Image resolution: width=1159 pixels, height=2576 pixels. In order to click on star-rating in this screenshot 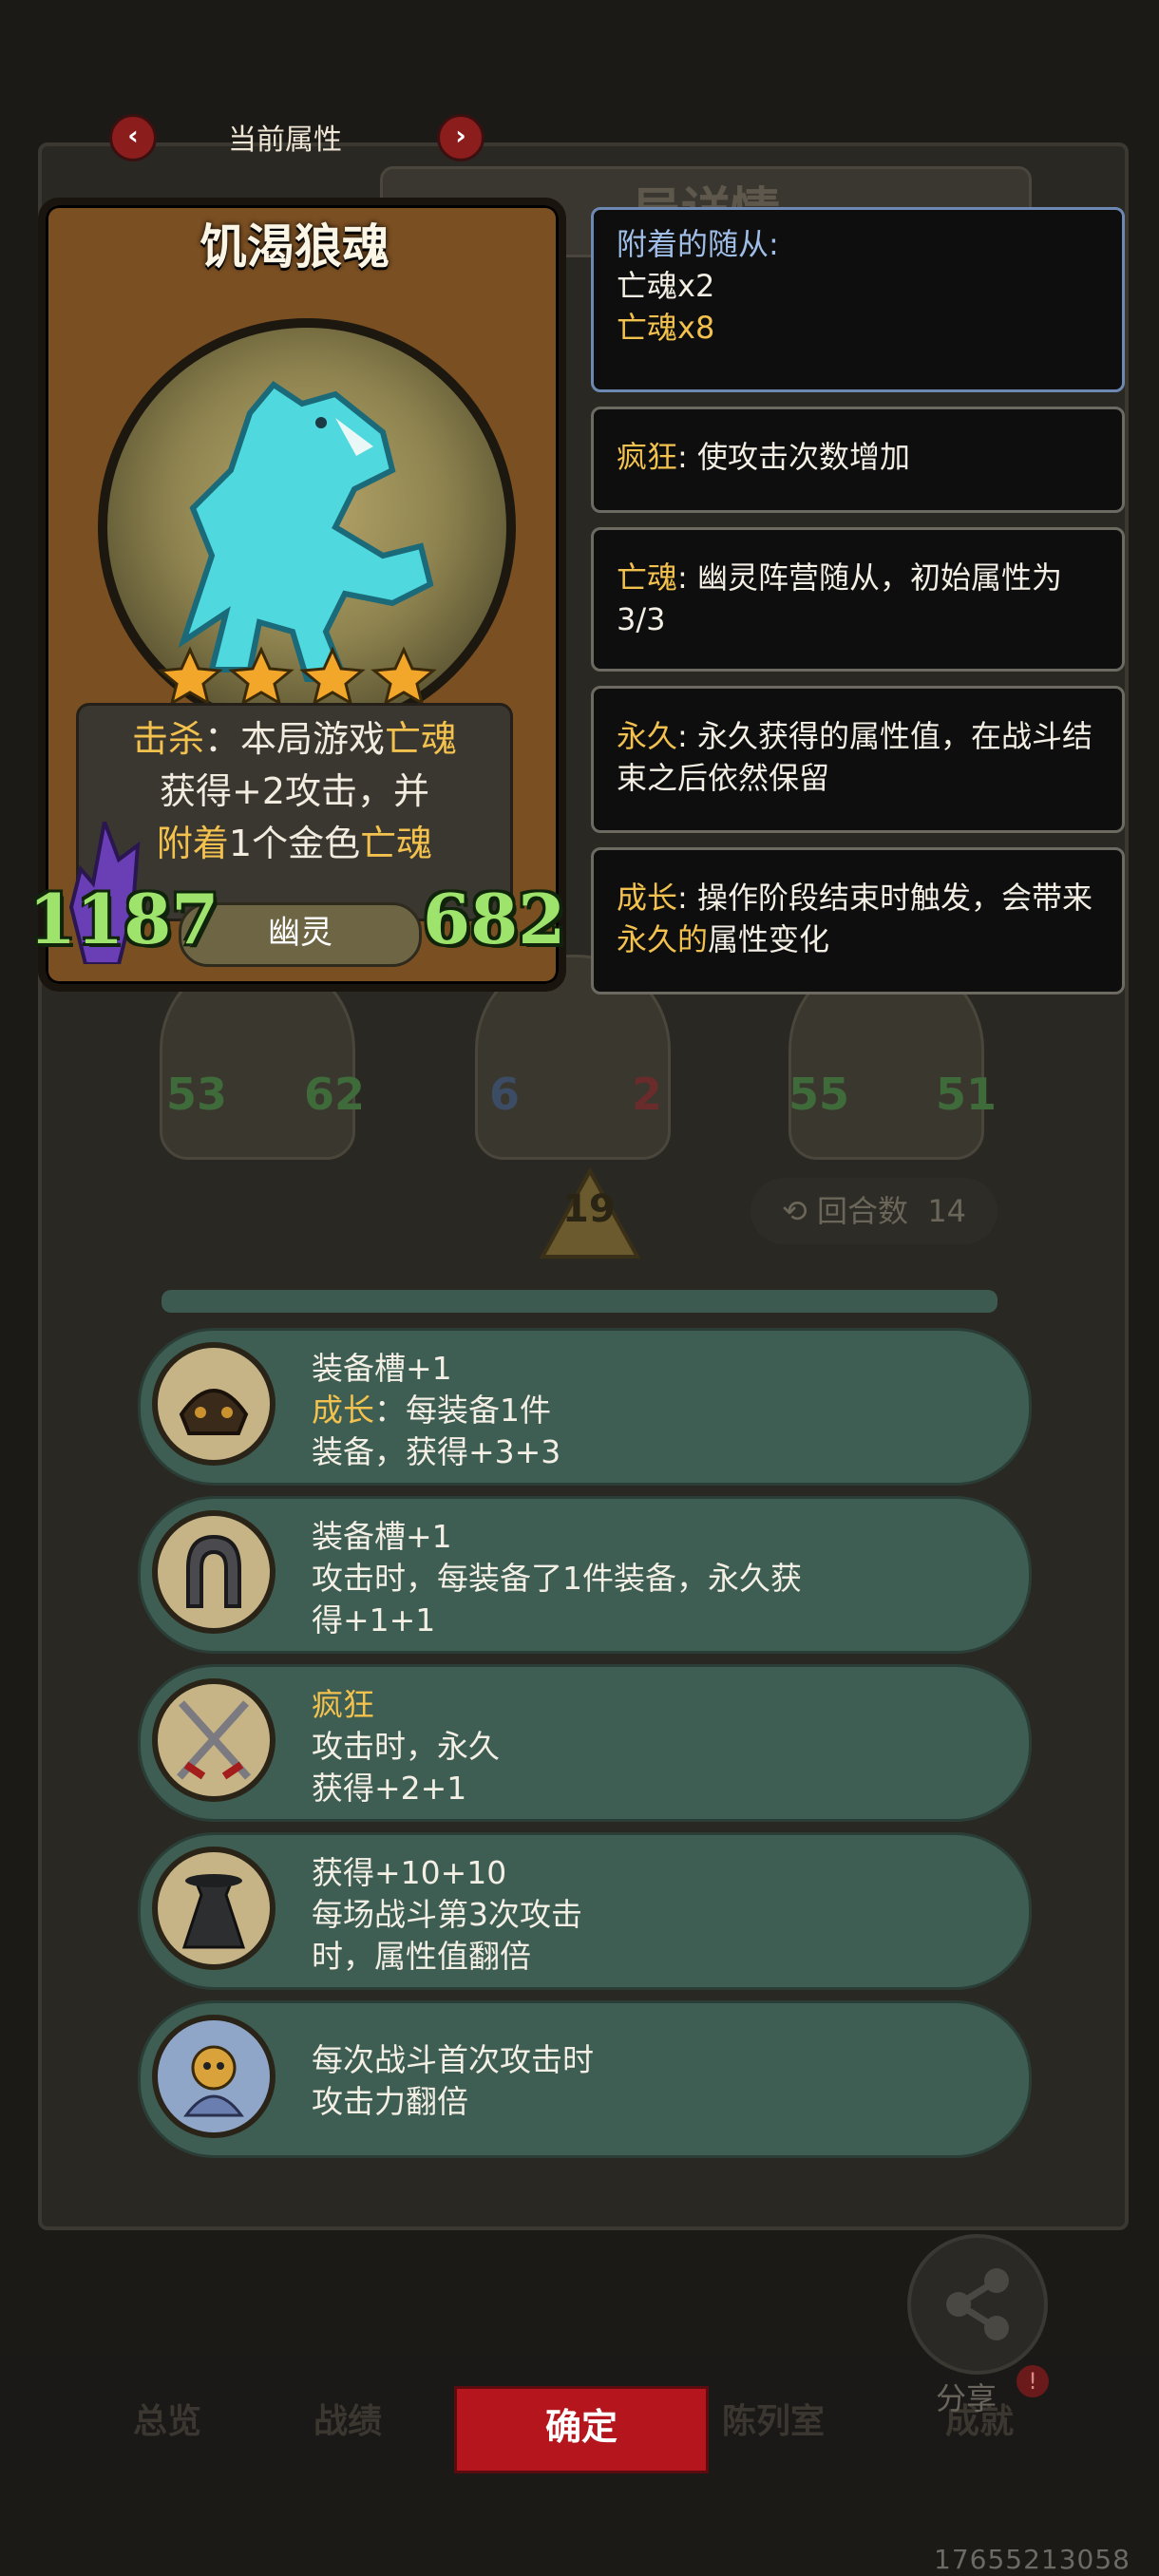, I will do `click(297, 674)`.